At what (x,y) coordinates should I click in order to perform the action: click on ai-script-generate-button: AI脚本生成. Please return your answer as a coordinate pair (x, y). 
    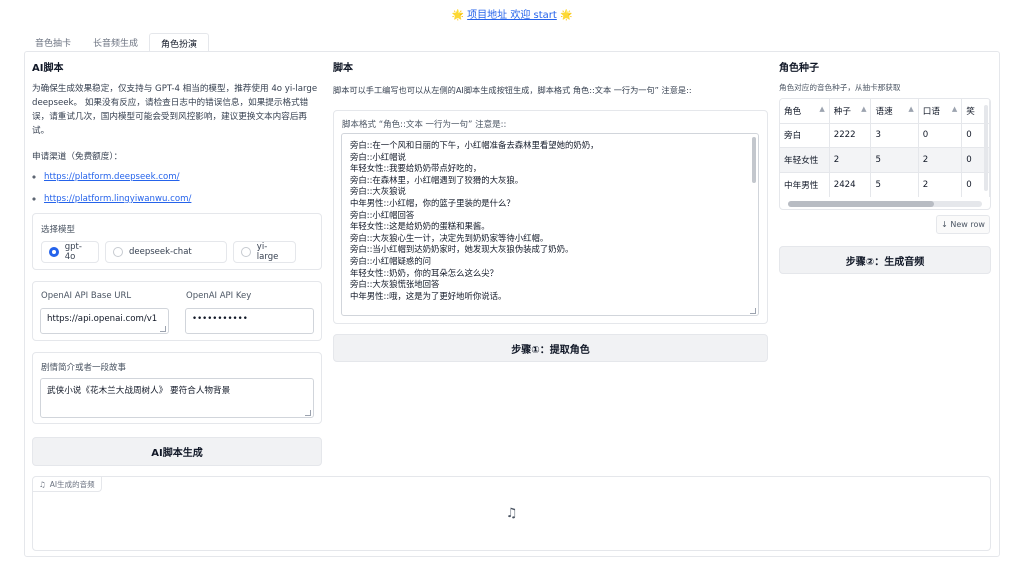
    Looking at the image, I should click on (177, 451).